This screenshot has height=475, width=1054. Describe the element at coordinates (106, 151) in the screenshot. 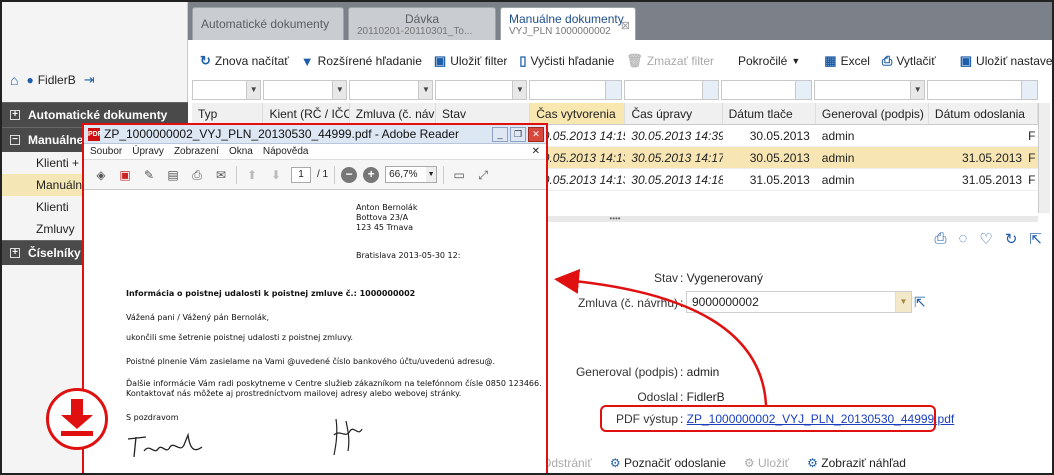

I see `menu-file: Soubor` at that location.